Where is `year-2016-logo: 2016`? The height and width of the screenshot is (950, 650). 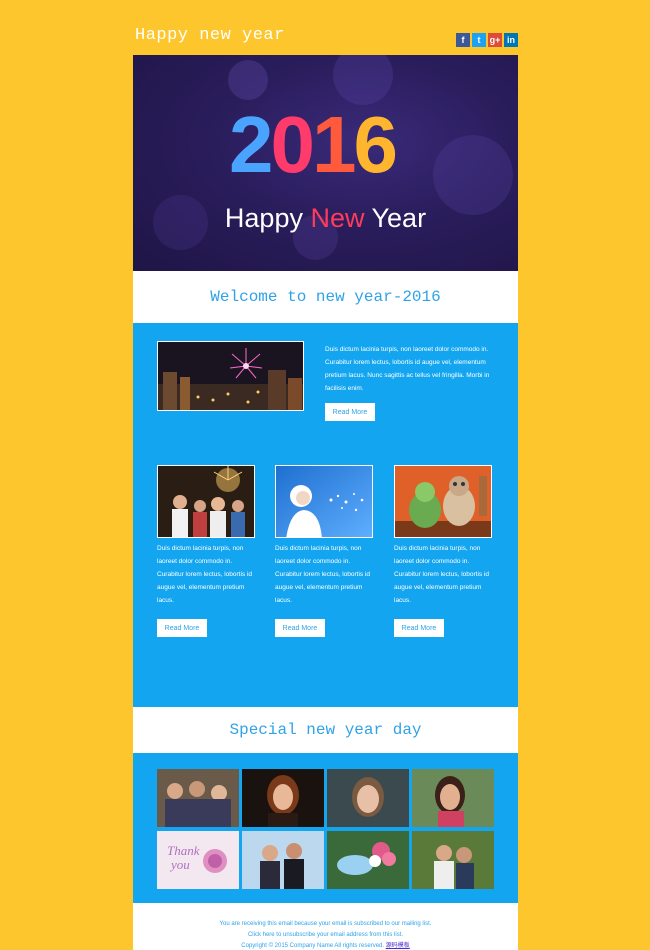
year-2016-logo: 2016 is located at coordinates (313, 144).